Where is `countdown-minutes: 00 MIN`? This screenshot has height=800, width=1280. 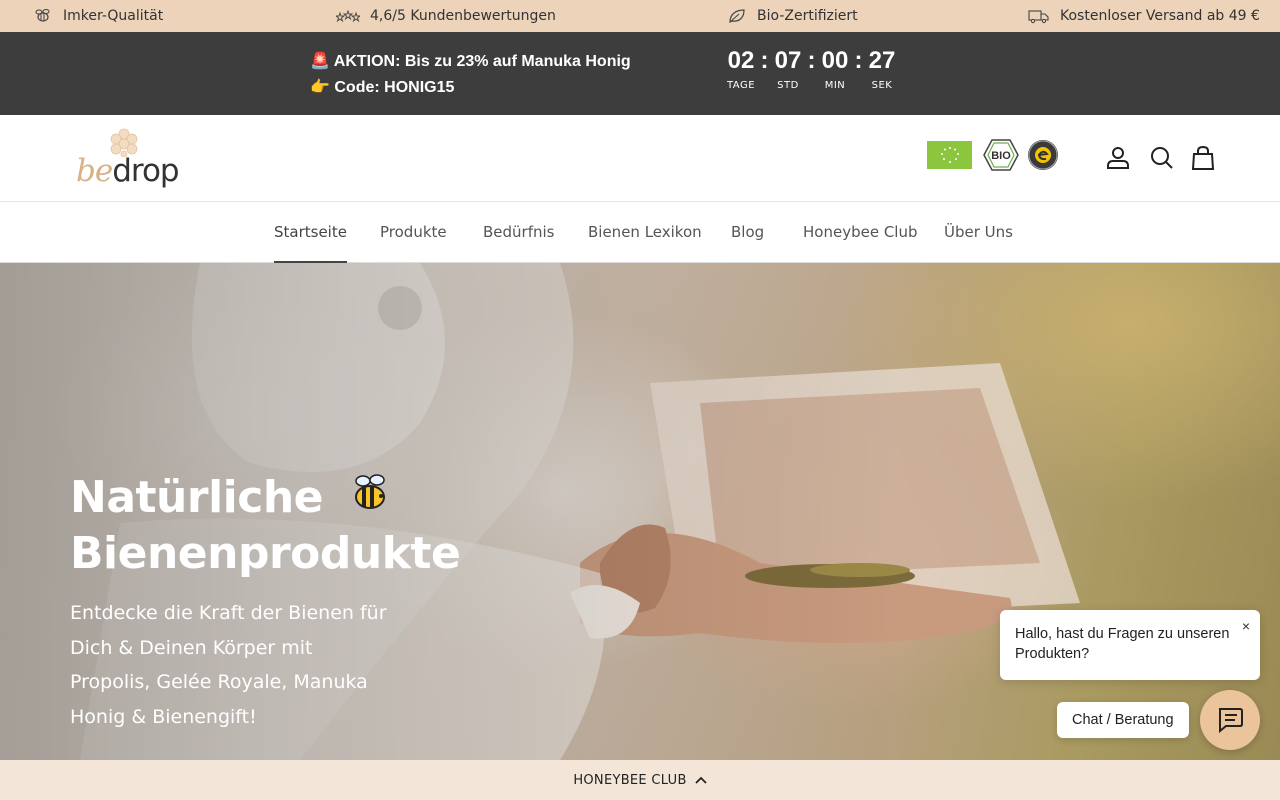
countdown-minutes: 00 MIN is located at coordinates (835, 68).